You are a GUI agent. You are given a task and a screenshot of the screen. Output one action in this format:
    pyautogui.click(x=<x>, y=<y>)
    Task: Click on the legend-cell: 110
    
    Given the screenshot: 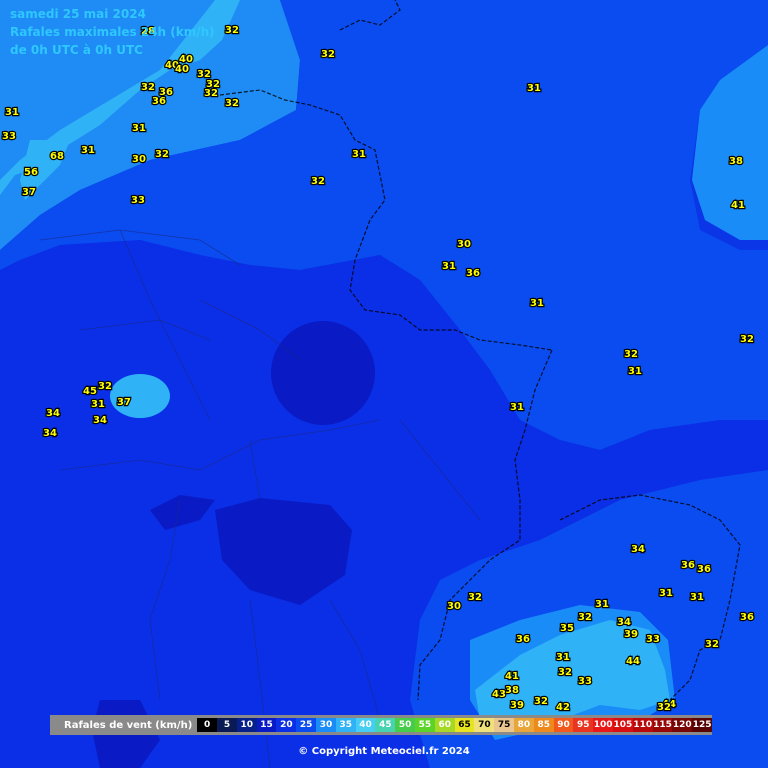 What is the action you would take?
    pyautogui.click(x=642, y=725)
    